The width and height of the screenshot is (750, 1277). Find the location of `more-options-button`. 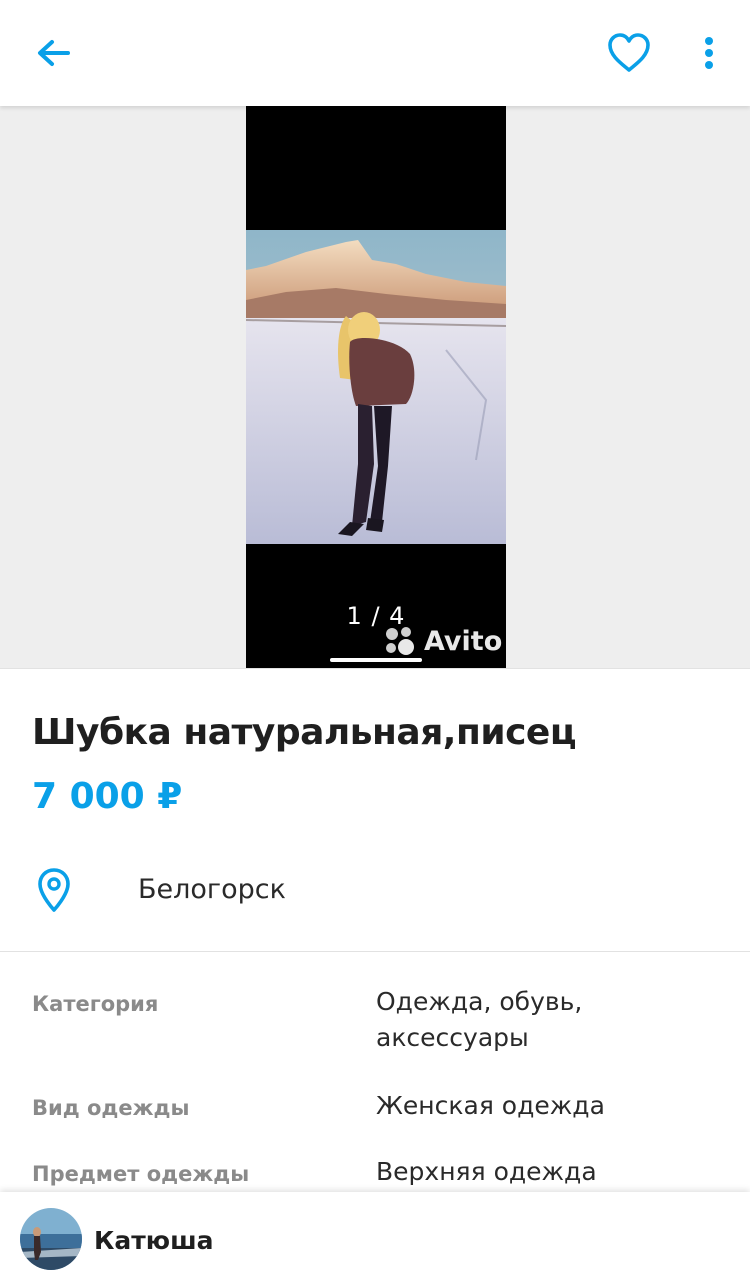

more-options-button is located at coordinates (709, 54).